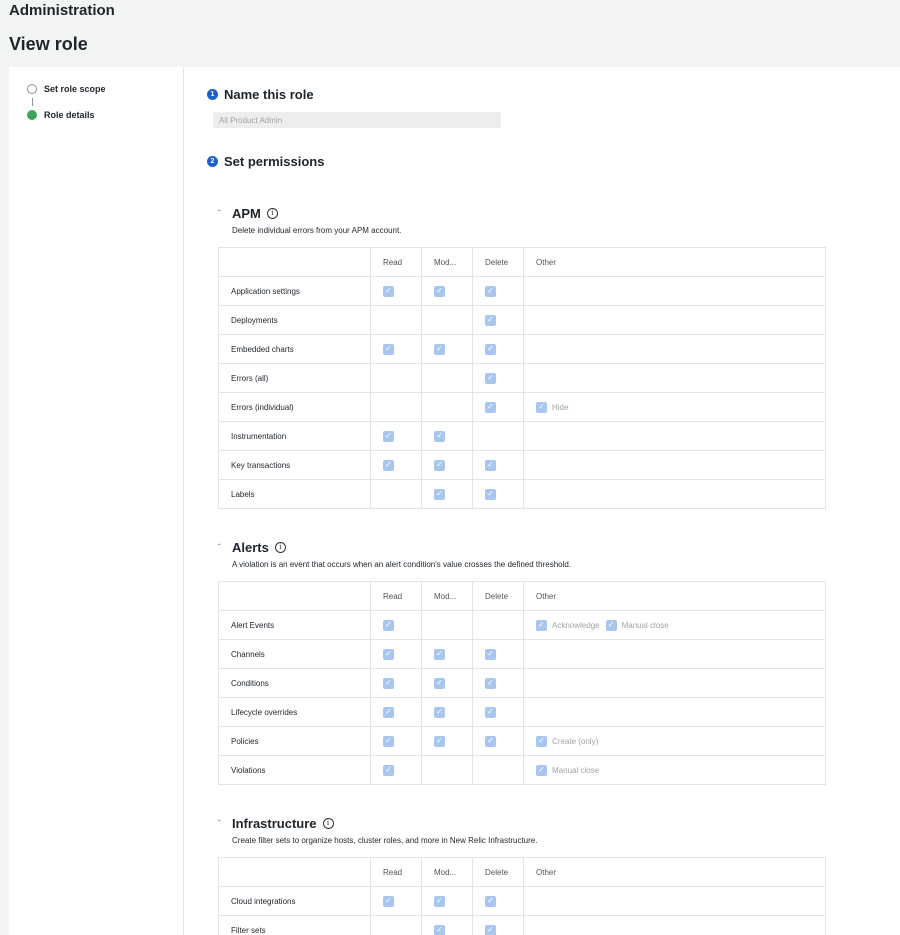 The height and width of the screenshot is (935, 900). I want to click on section-header: ˇ Infrastructure i, so click(522, 823).